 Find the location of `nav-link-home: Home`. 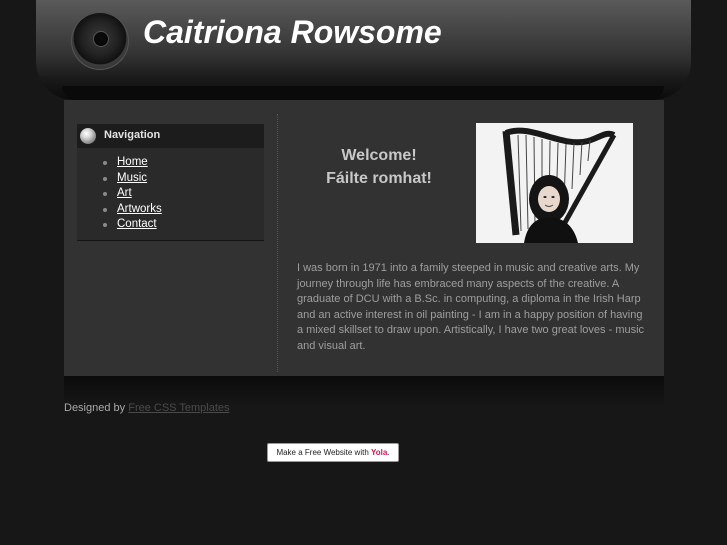

nav-link-home: Home is located at coordinates (132, 162).